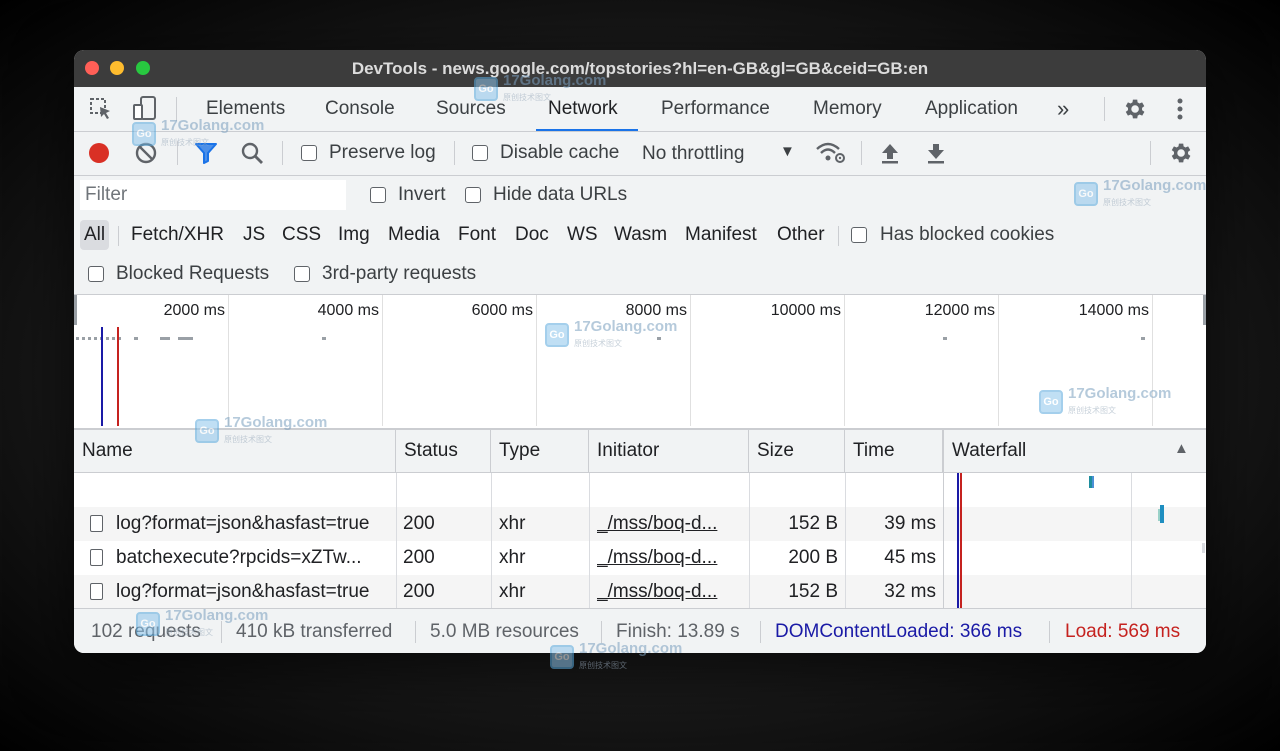 The image size is (1280, 751). What do you see at coordinates (859, 235) in the screenshot?
I see `has-blocked-cookies-checkbox` at bounding box center [859, 235].